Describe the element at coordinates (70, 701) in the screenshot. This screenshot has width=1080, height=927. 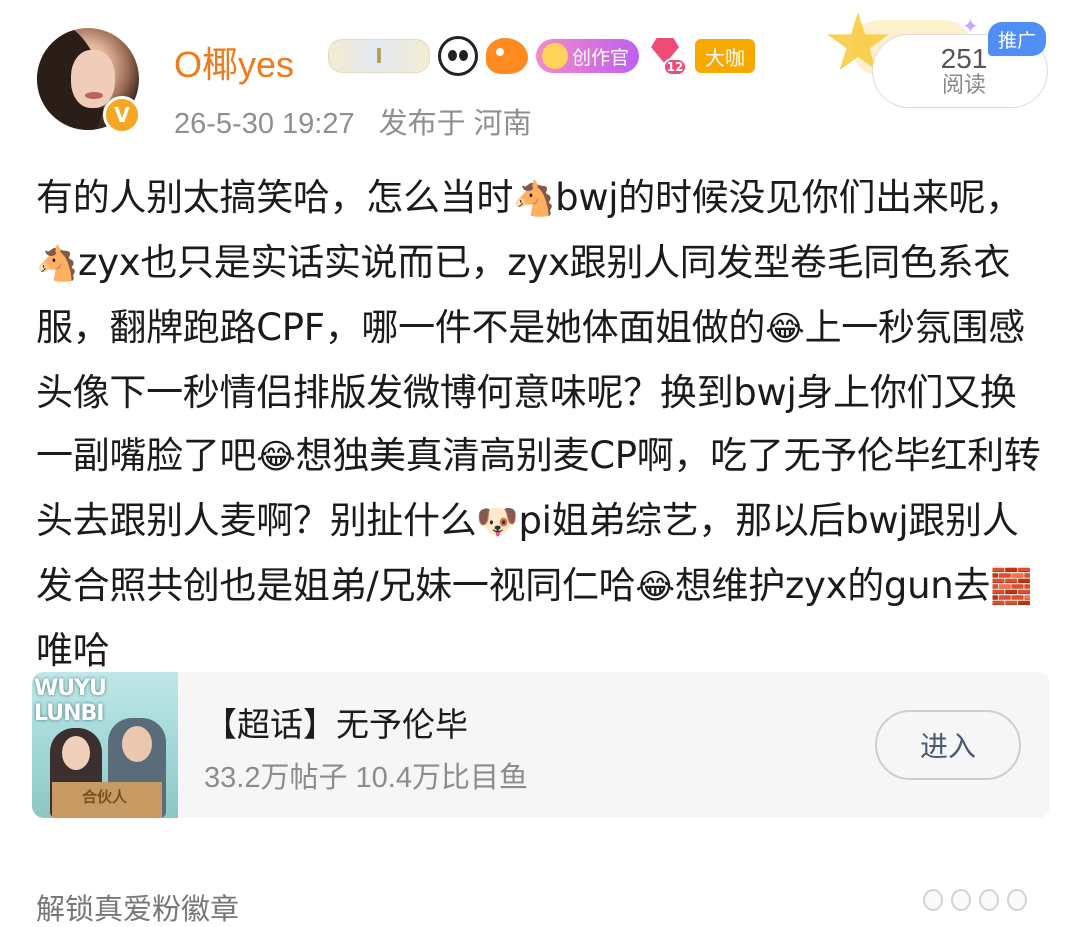
I see `thumbnail-title: WUYU LUNBI` at that location.